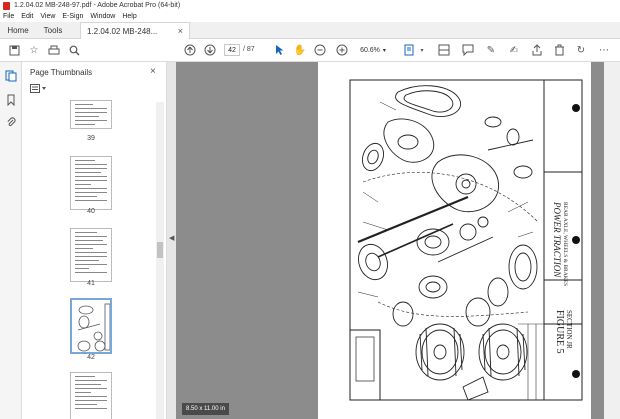 The image size is (620, 419). What do you see at coordinates (129, 16) in the screenshot?
I see `menu-help: Help` at bounding box center [129, 16].